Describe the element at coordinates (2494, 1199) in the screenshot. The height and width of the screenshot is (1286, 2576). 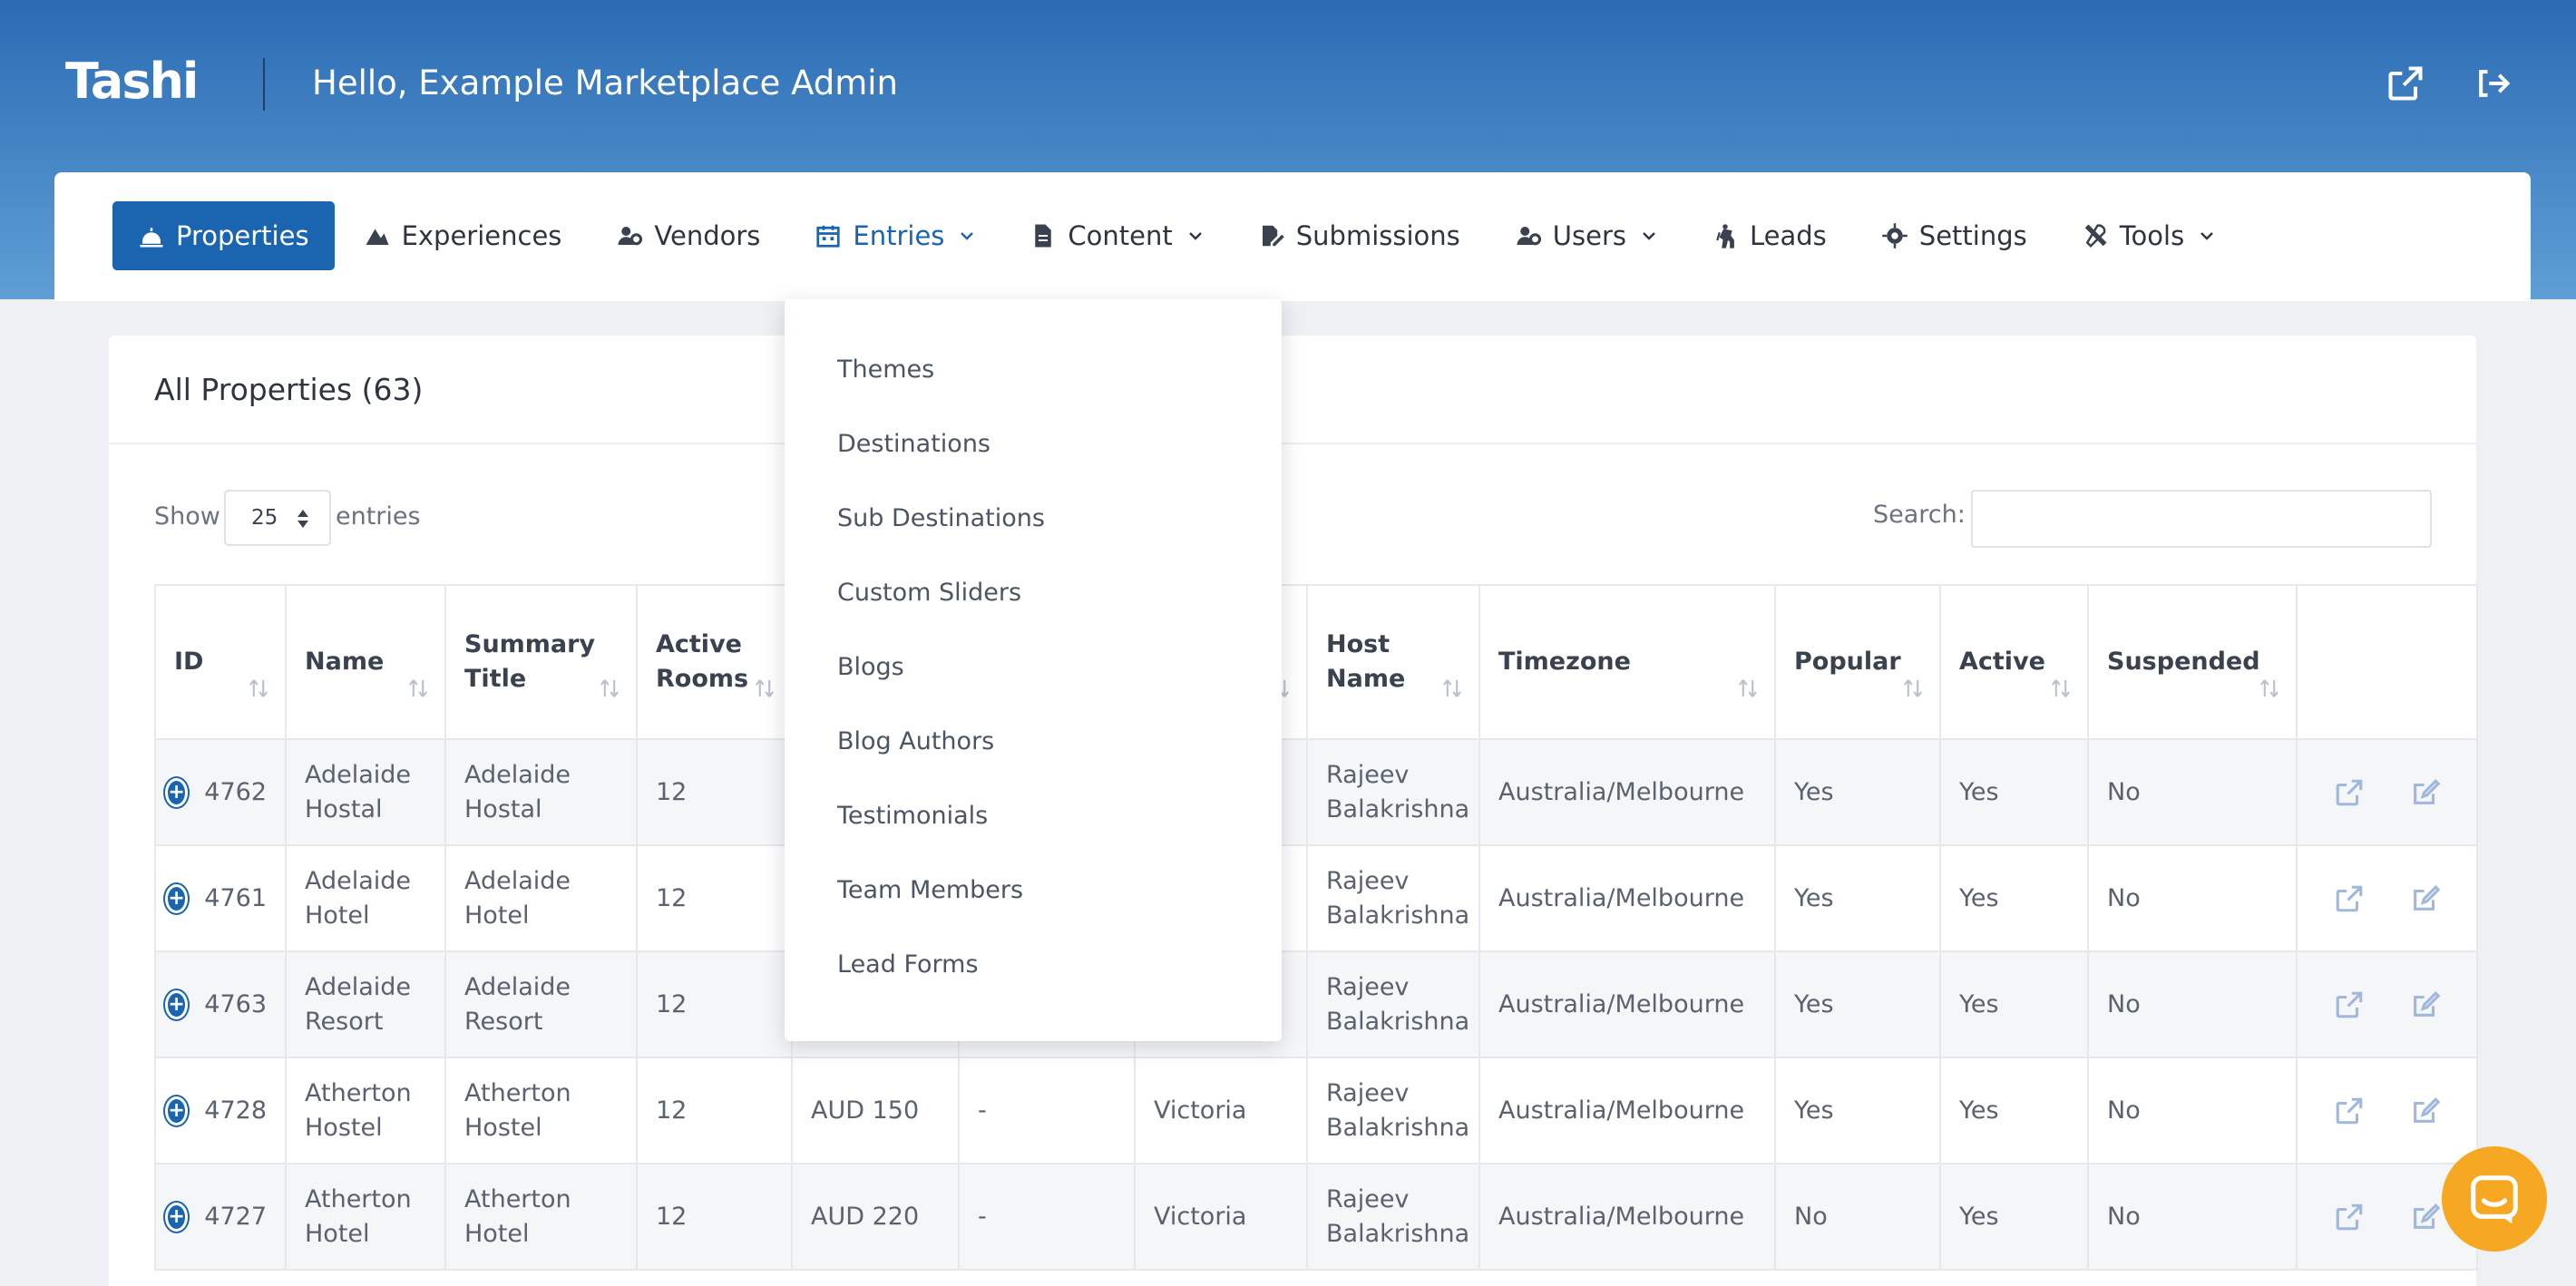
I see `chat-launcher-button` at that location.